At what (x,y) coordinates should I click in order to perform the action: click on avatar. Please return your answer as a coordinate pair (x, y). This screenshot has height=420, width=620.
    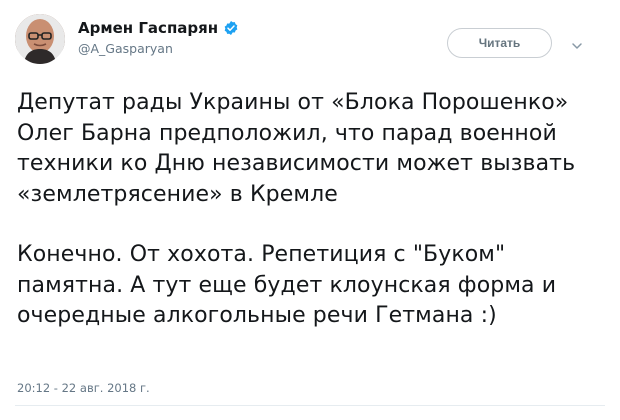
    Looking at the image, I should click on (40, 39).